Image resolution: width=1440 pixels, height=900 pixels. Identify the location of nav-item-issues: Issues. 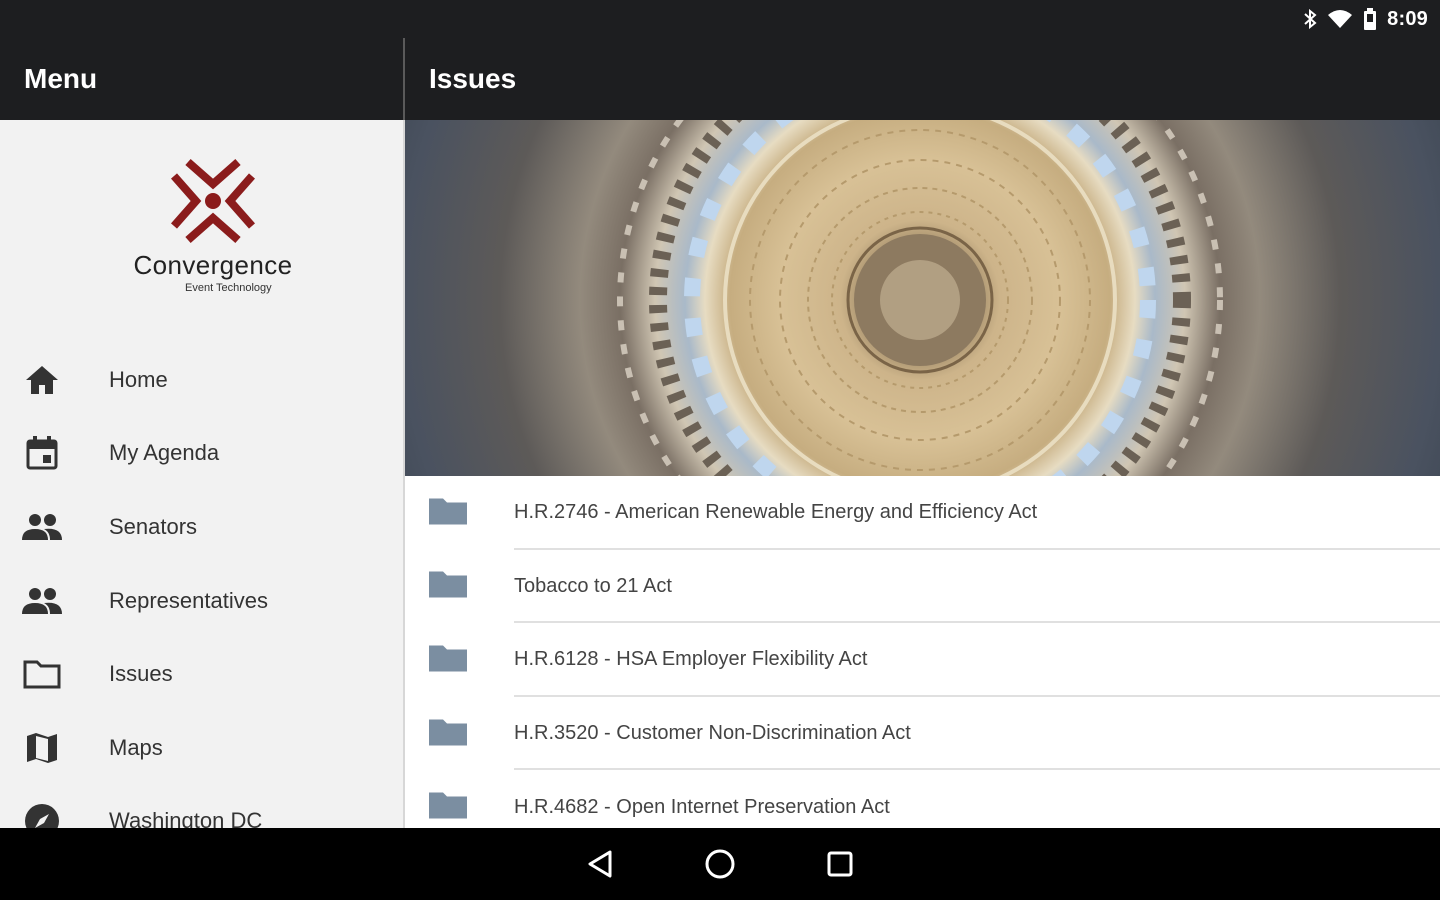
(201, 674).